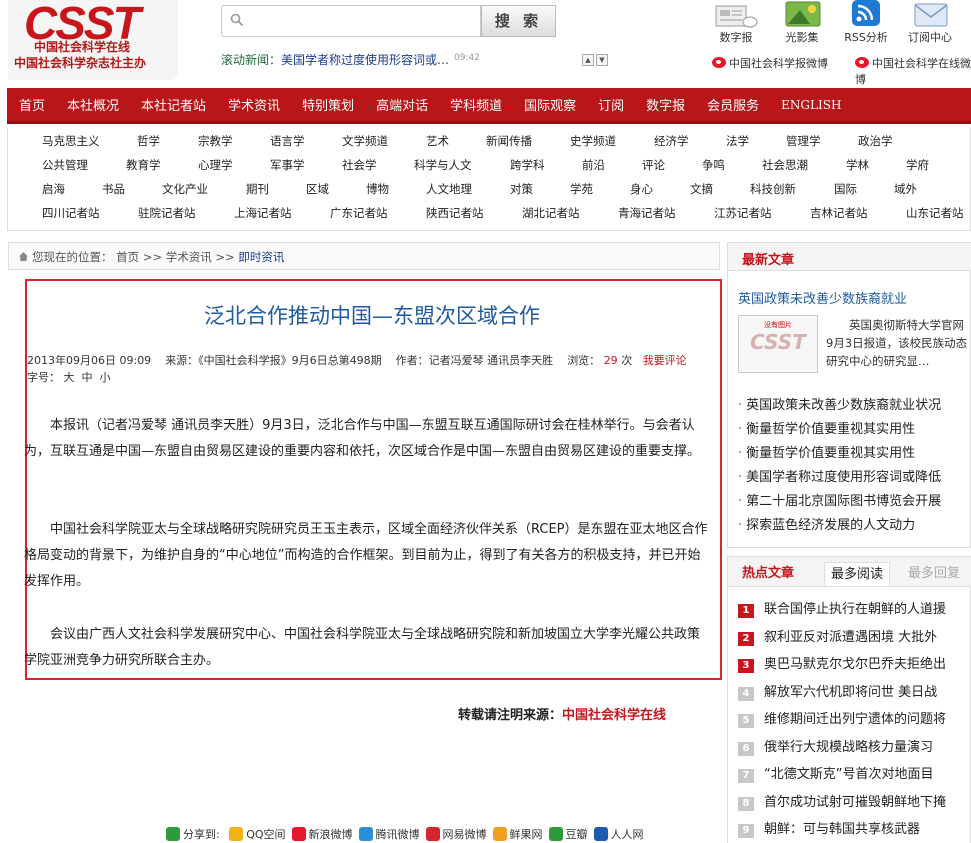 This screenshot has height=843, width=971. What do you see at coordinates (665, 104) in the screenshot?
I see `nav-digital-paper: 数字报` at bounding box center [665, 104].